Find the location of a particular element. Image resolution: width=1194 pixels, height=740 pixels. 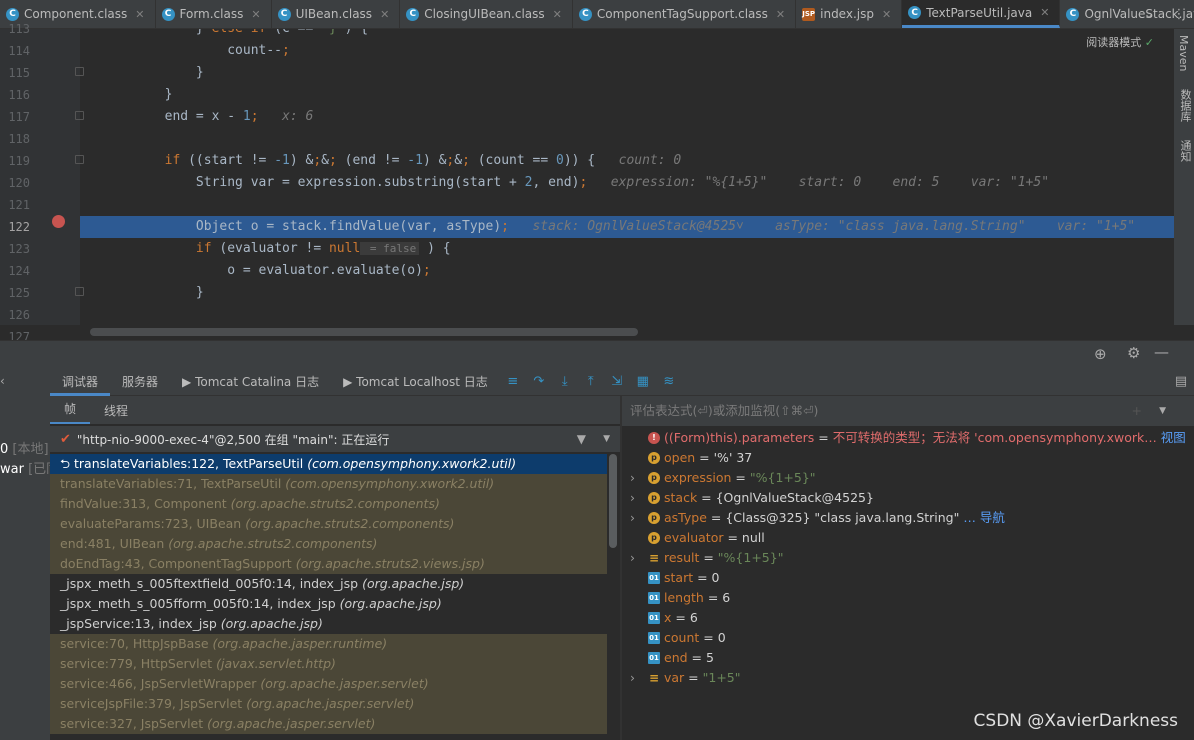

breakpoint-icon is located at coordinates (58, 221).